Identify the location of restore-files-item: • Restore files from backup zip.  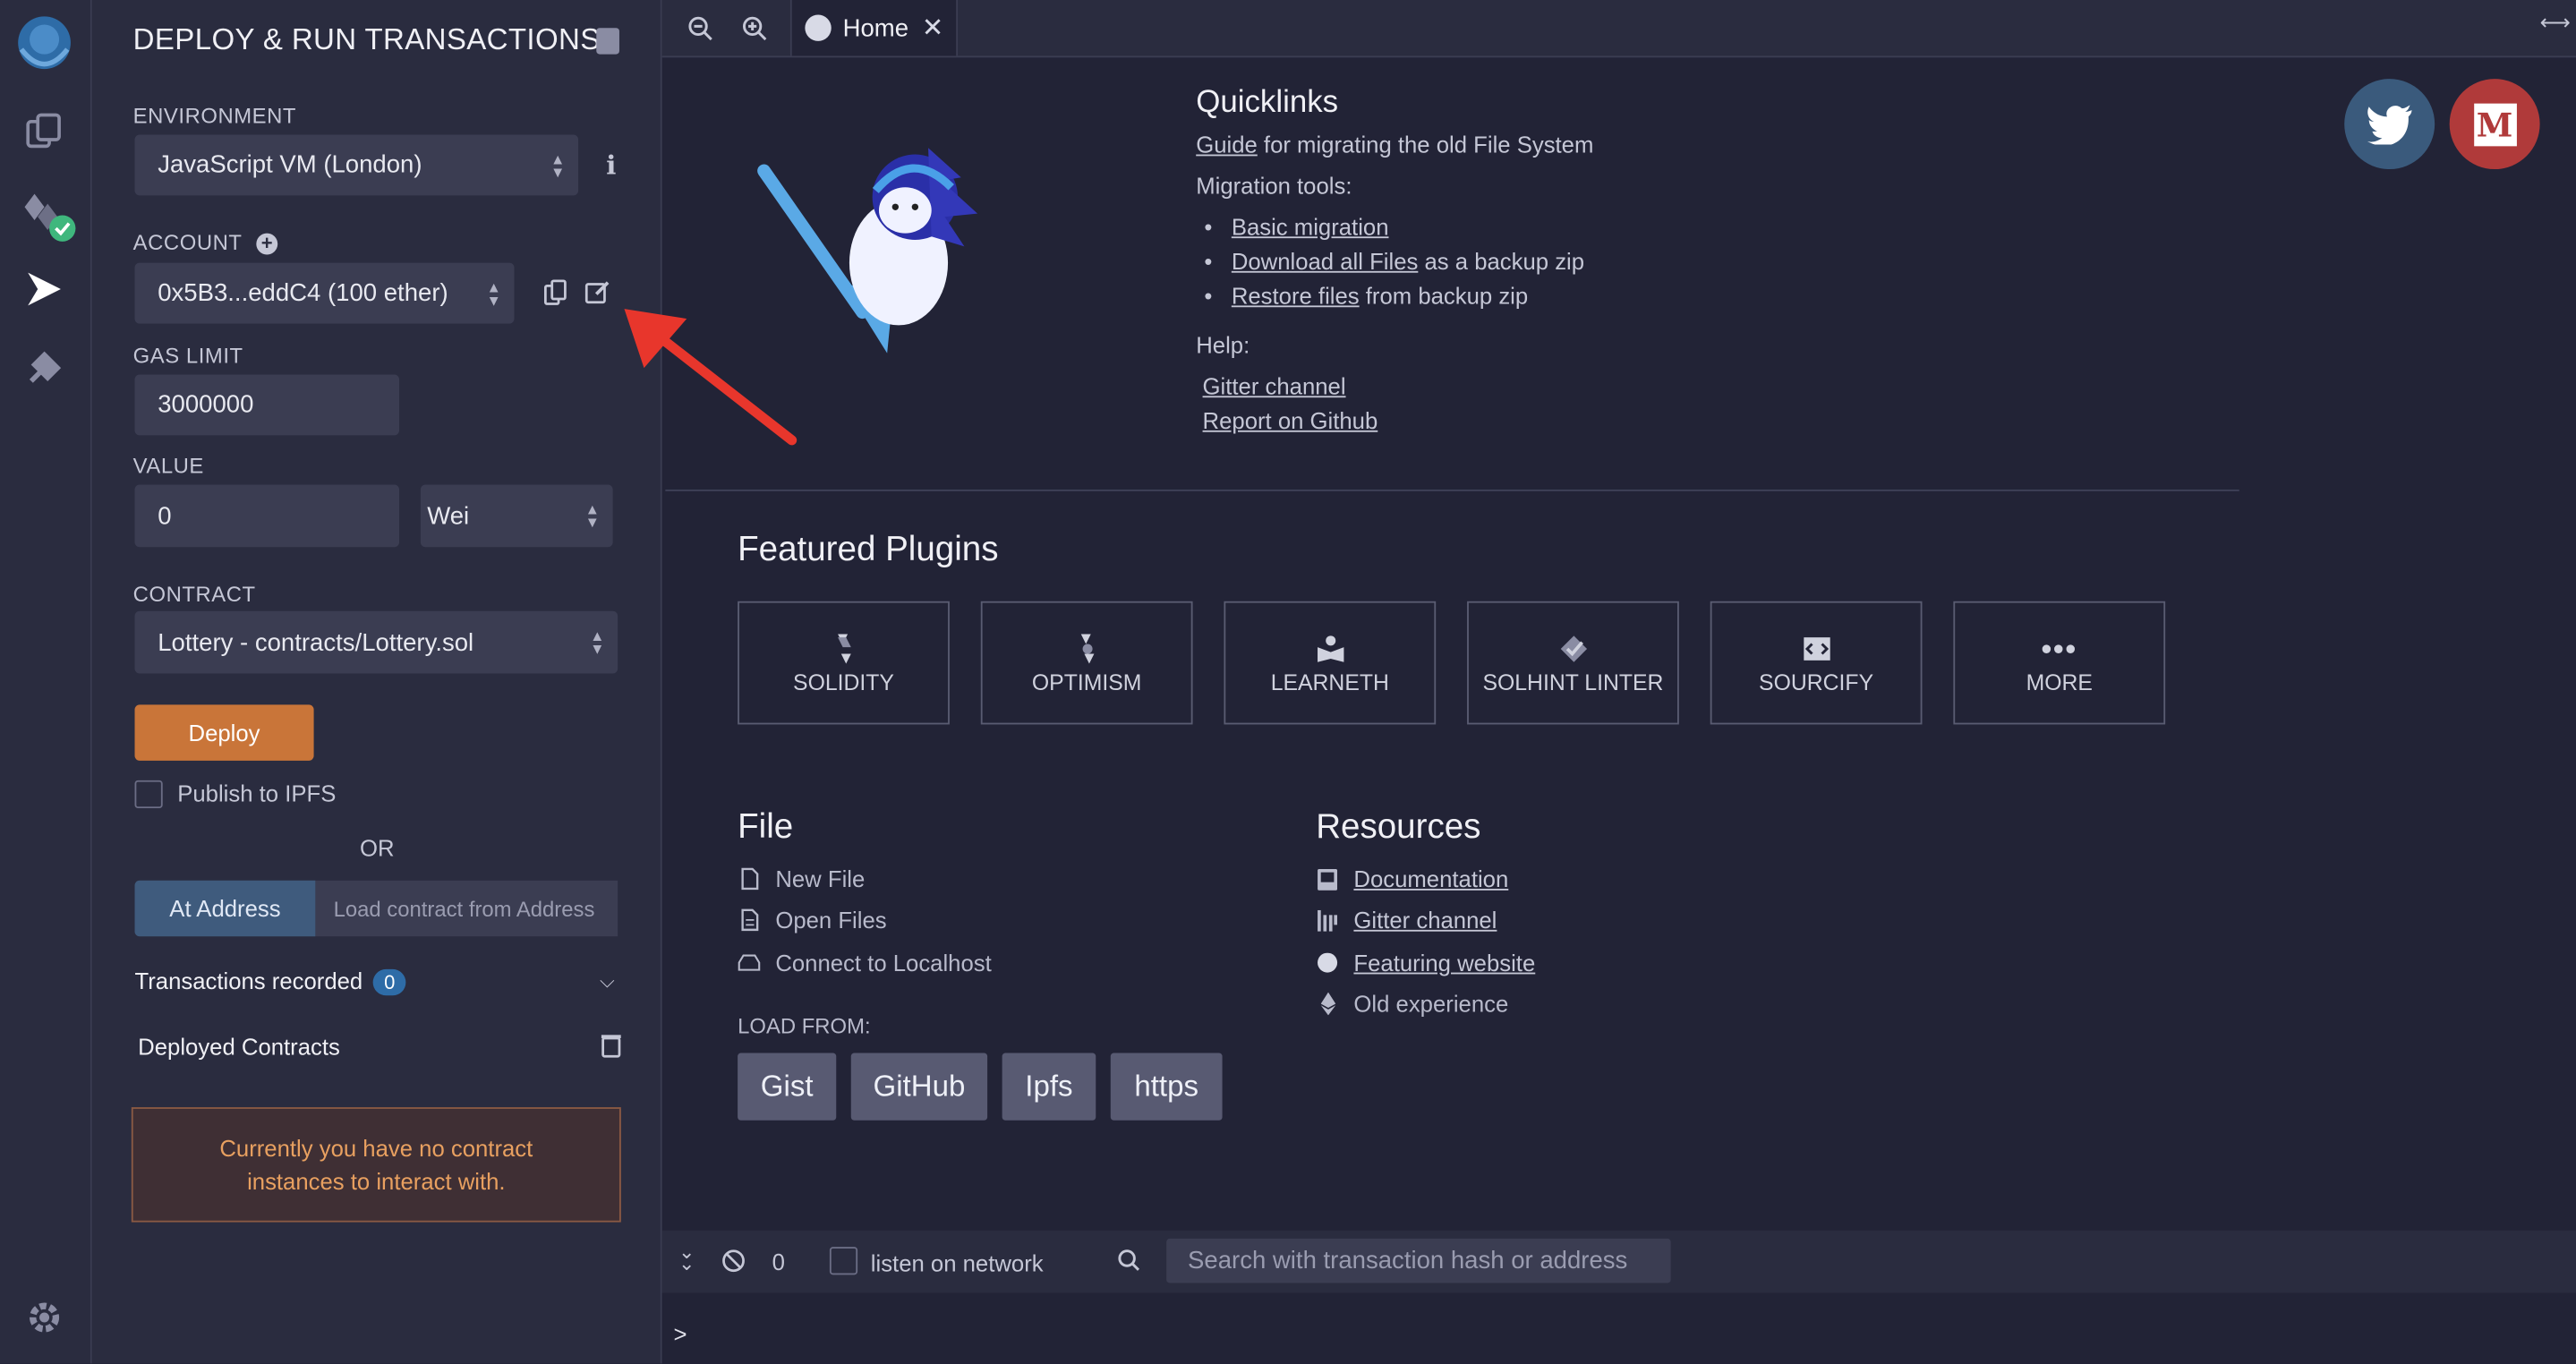
(1366, 296).